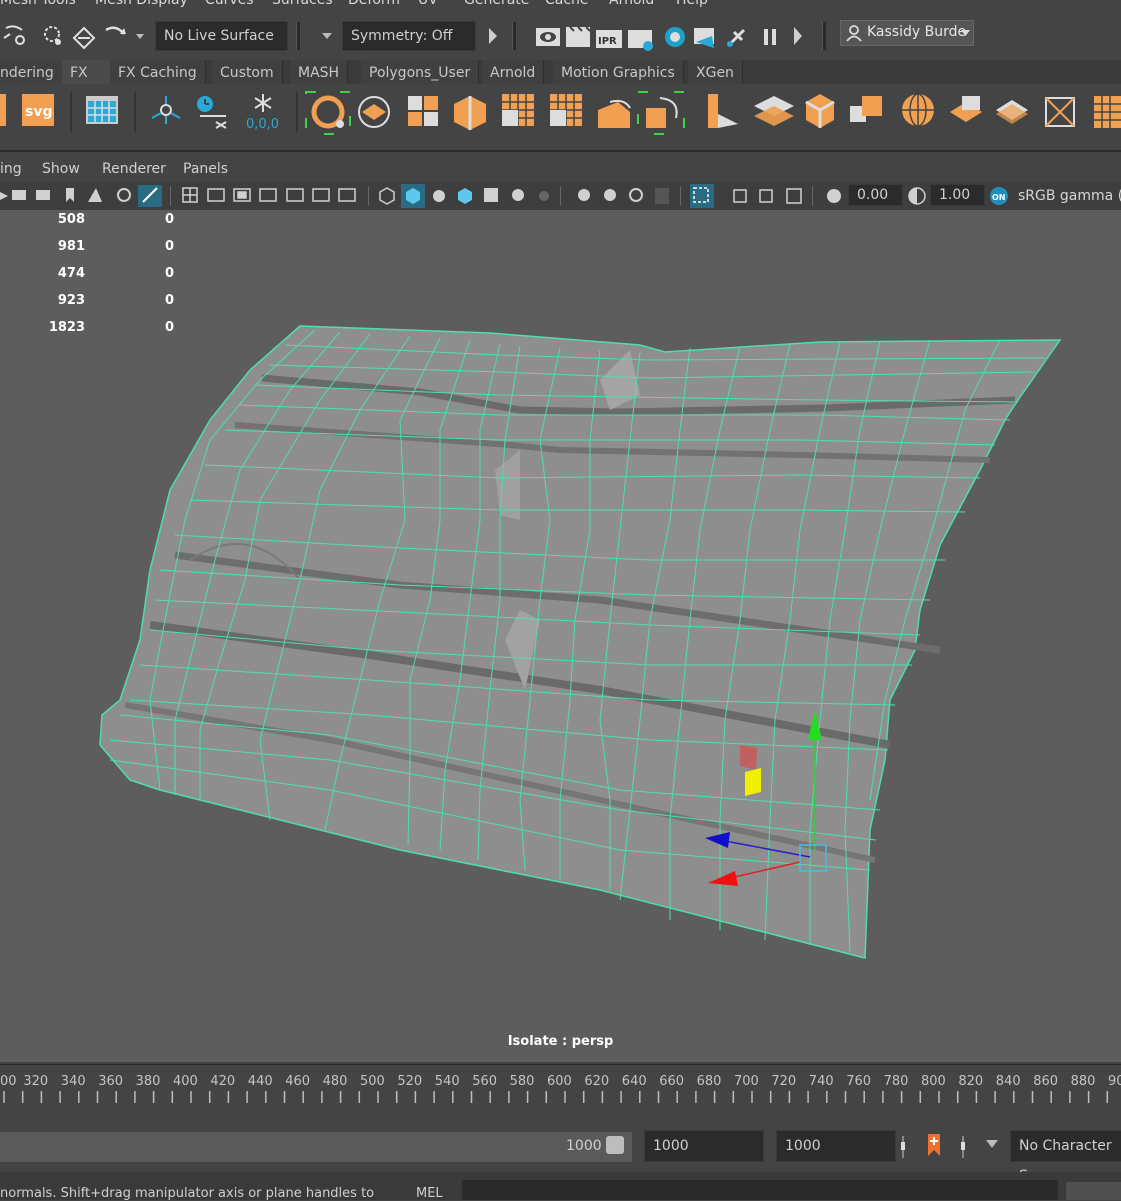 This screenshot has width=1121, height=1201. I want to click on image-plane-icon, so click(95, 195).